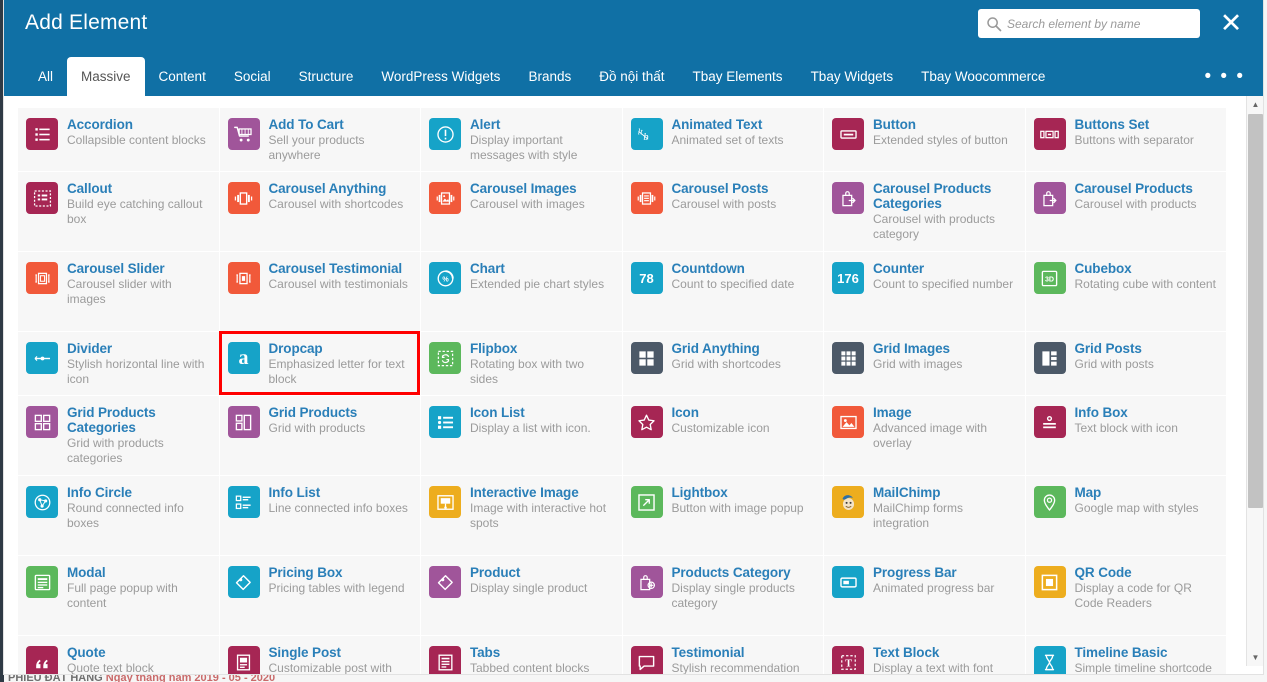 This screenshot has width=1267, height=682. I want to click on element-title: Carousel Testimonial, so click(335, 268).